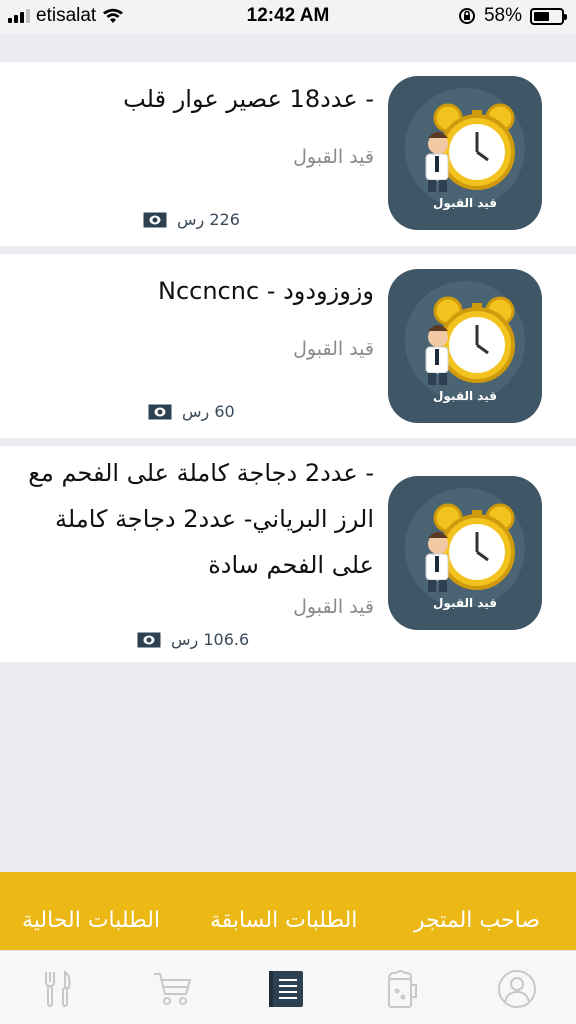 This screenshot has height=1024, width=576. Describe the element at coordinates (210, 639) in the screenshot. I see `price-text: 106.6 رس` at that location.